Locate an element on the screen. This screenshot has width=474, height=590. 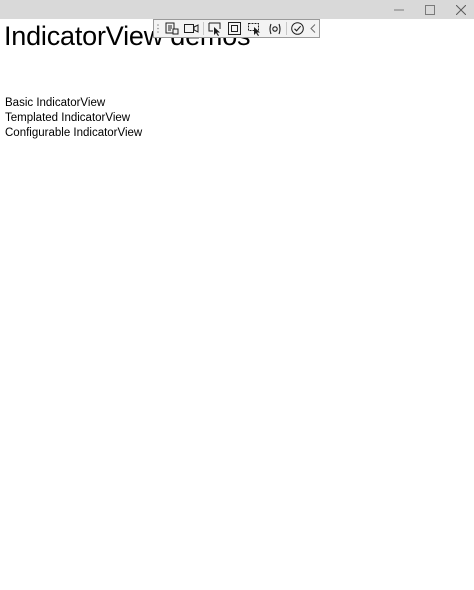
collapse-toolbar-icon is located at coordinates (313, 28).